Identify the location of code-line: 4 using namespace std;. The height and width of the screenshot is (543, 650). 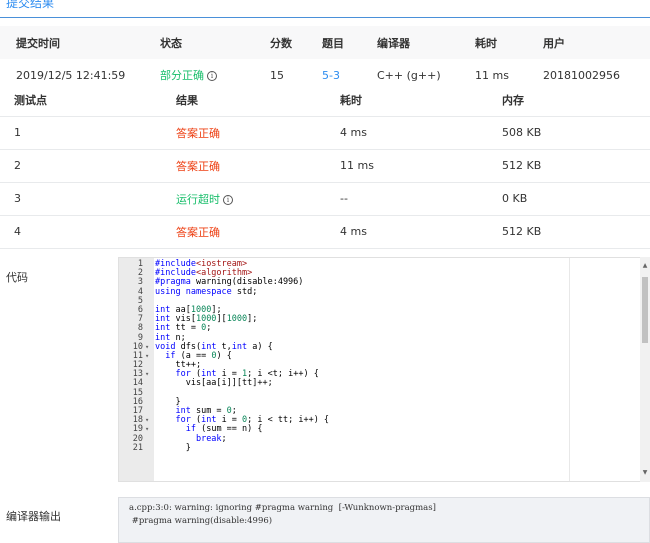
(379, 291).